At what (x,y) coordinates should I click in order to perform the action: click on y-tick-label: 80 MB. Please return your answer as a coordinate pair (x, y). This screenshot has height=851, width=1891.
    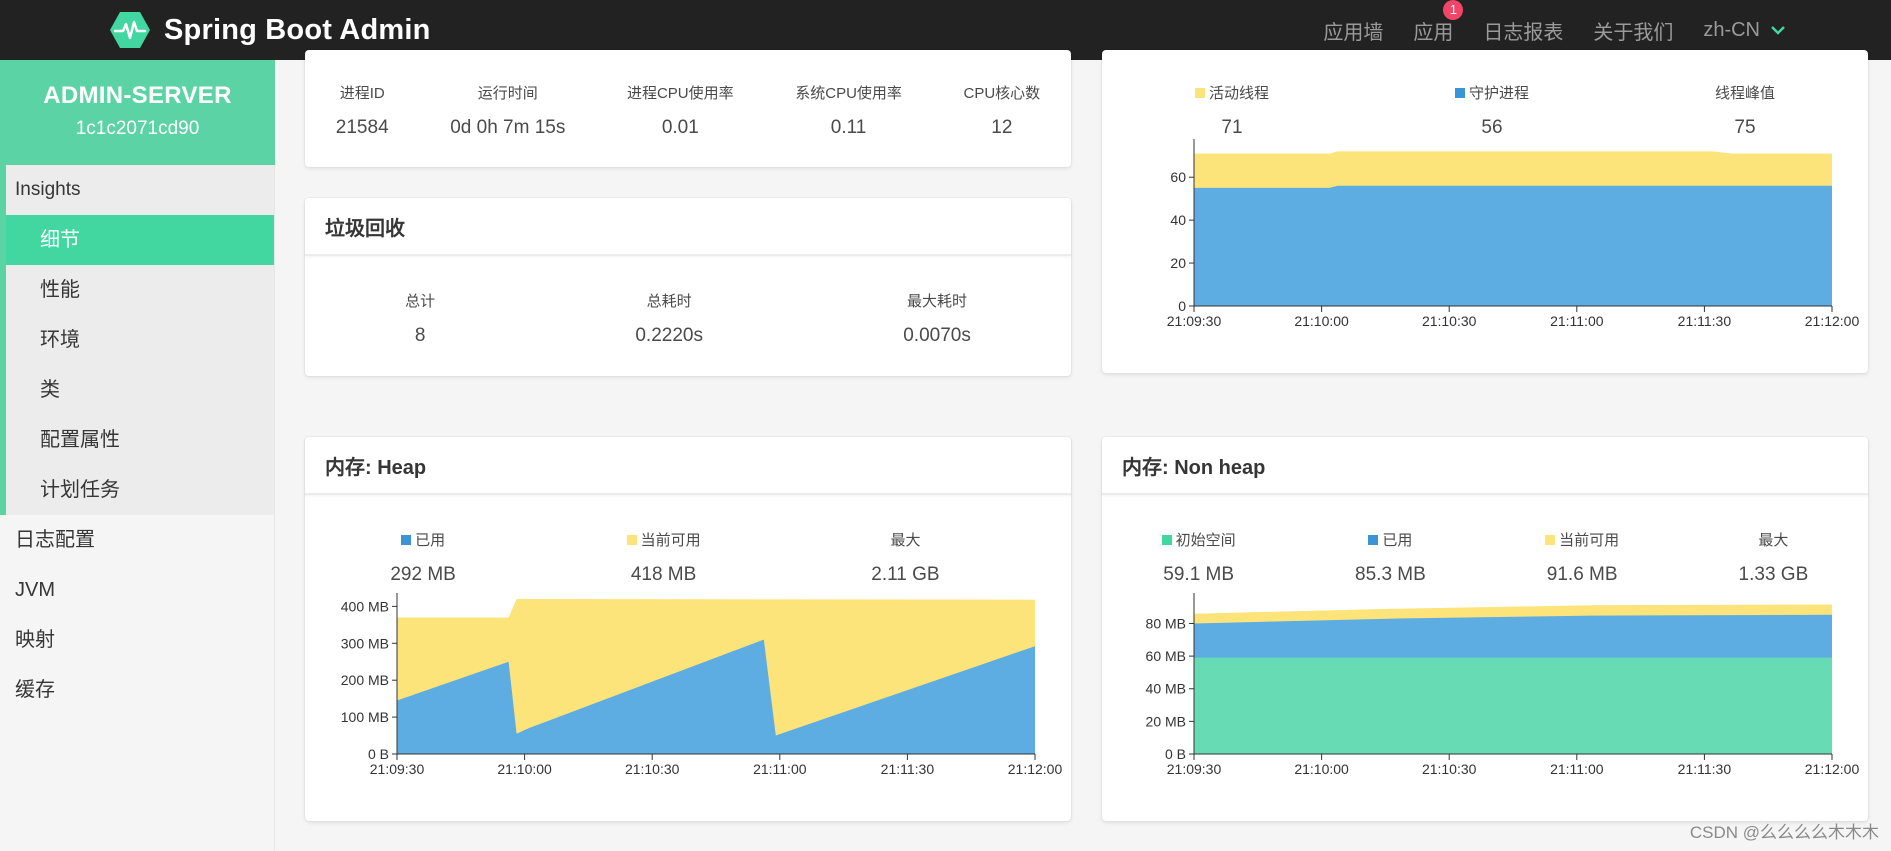
    Looking at the image, I should click on (1166, 623).